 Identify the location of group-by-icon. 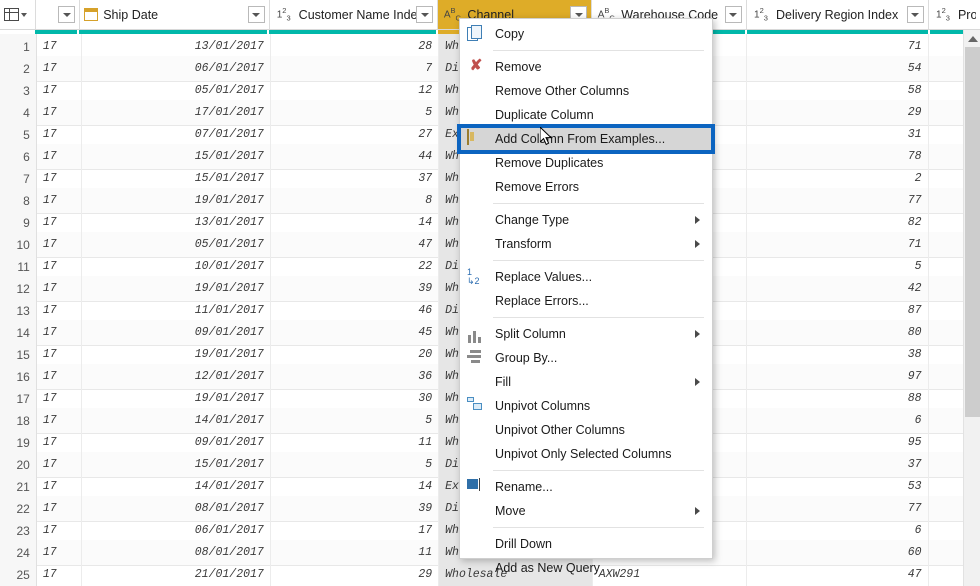
(476, 358).